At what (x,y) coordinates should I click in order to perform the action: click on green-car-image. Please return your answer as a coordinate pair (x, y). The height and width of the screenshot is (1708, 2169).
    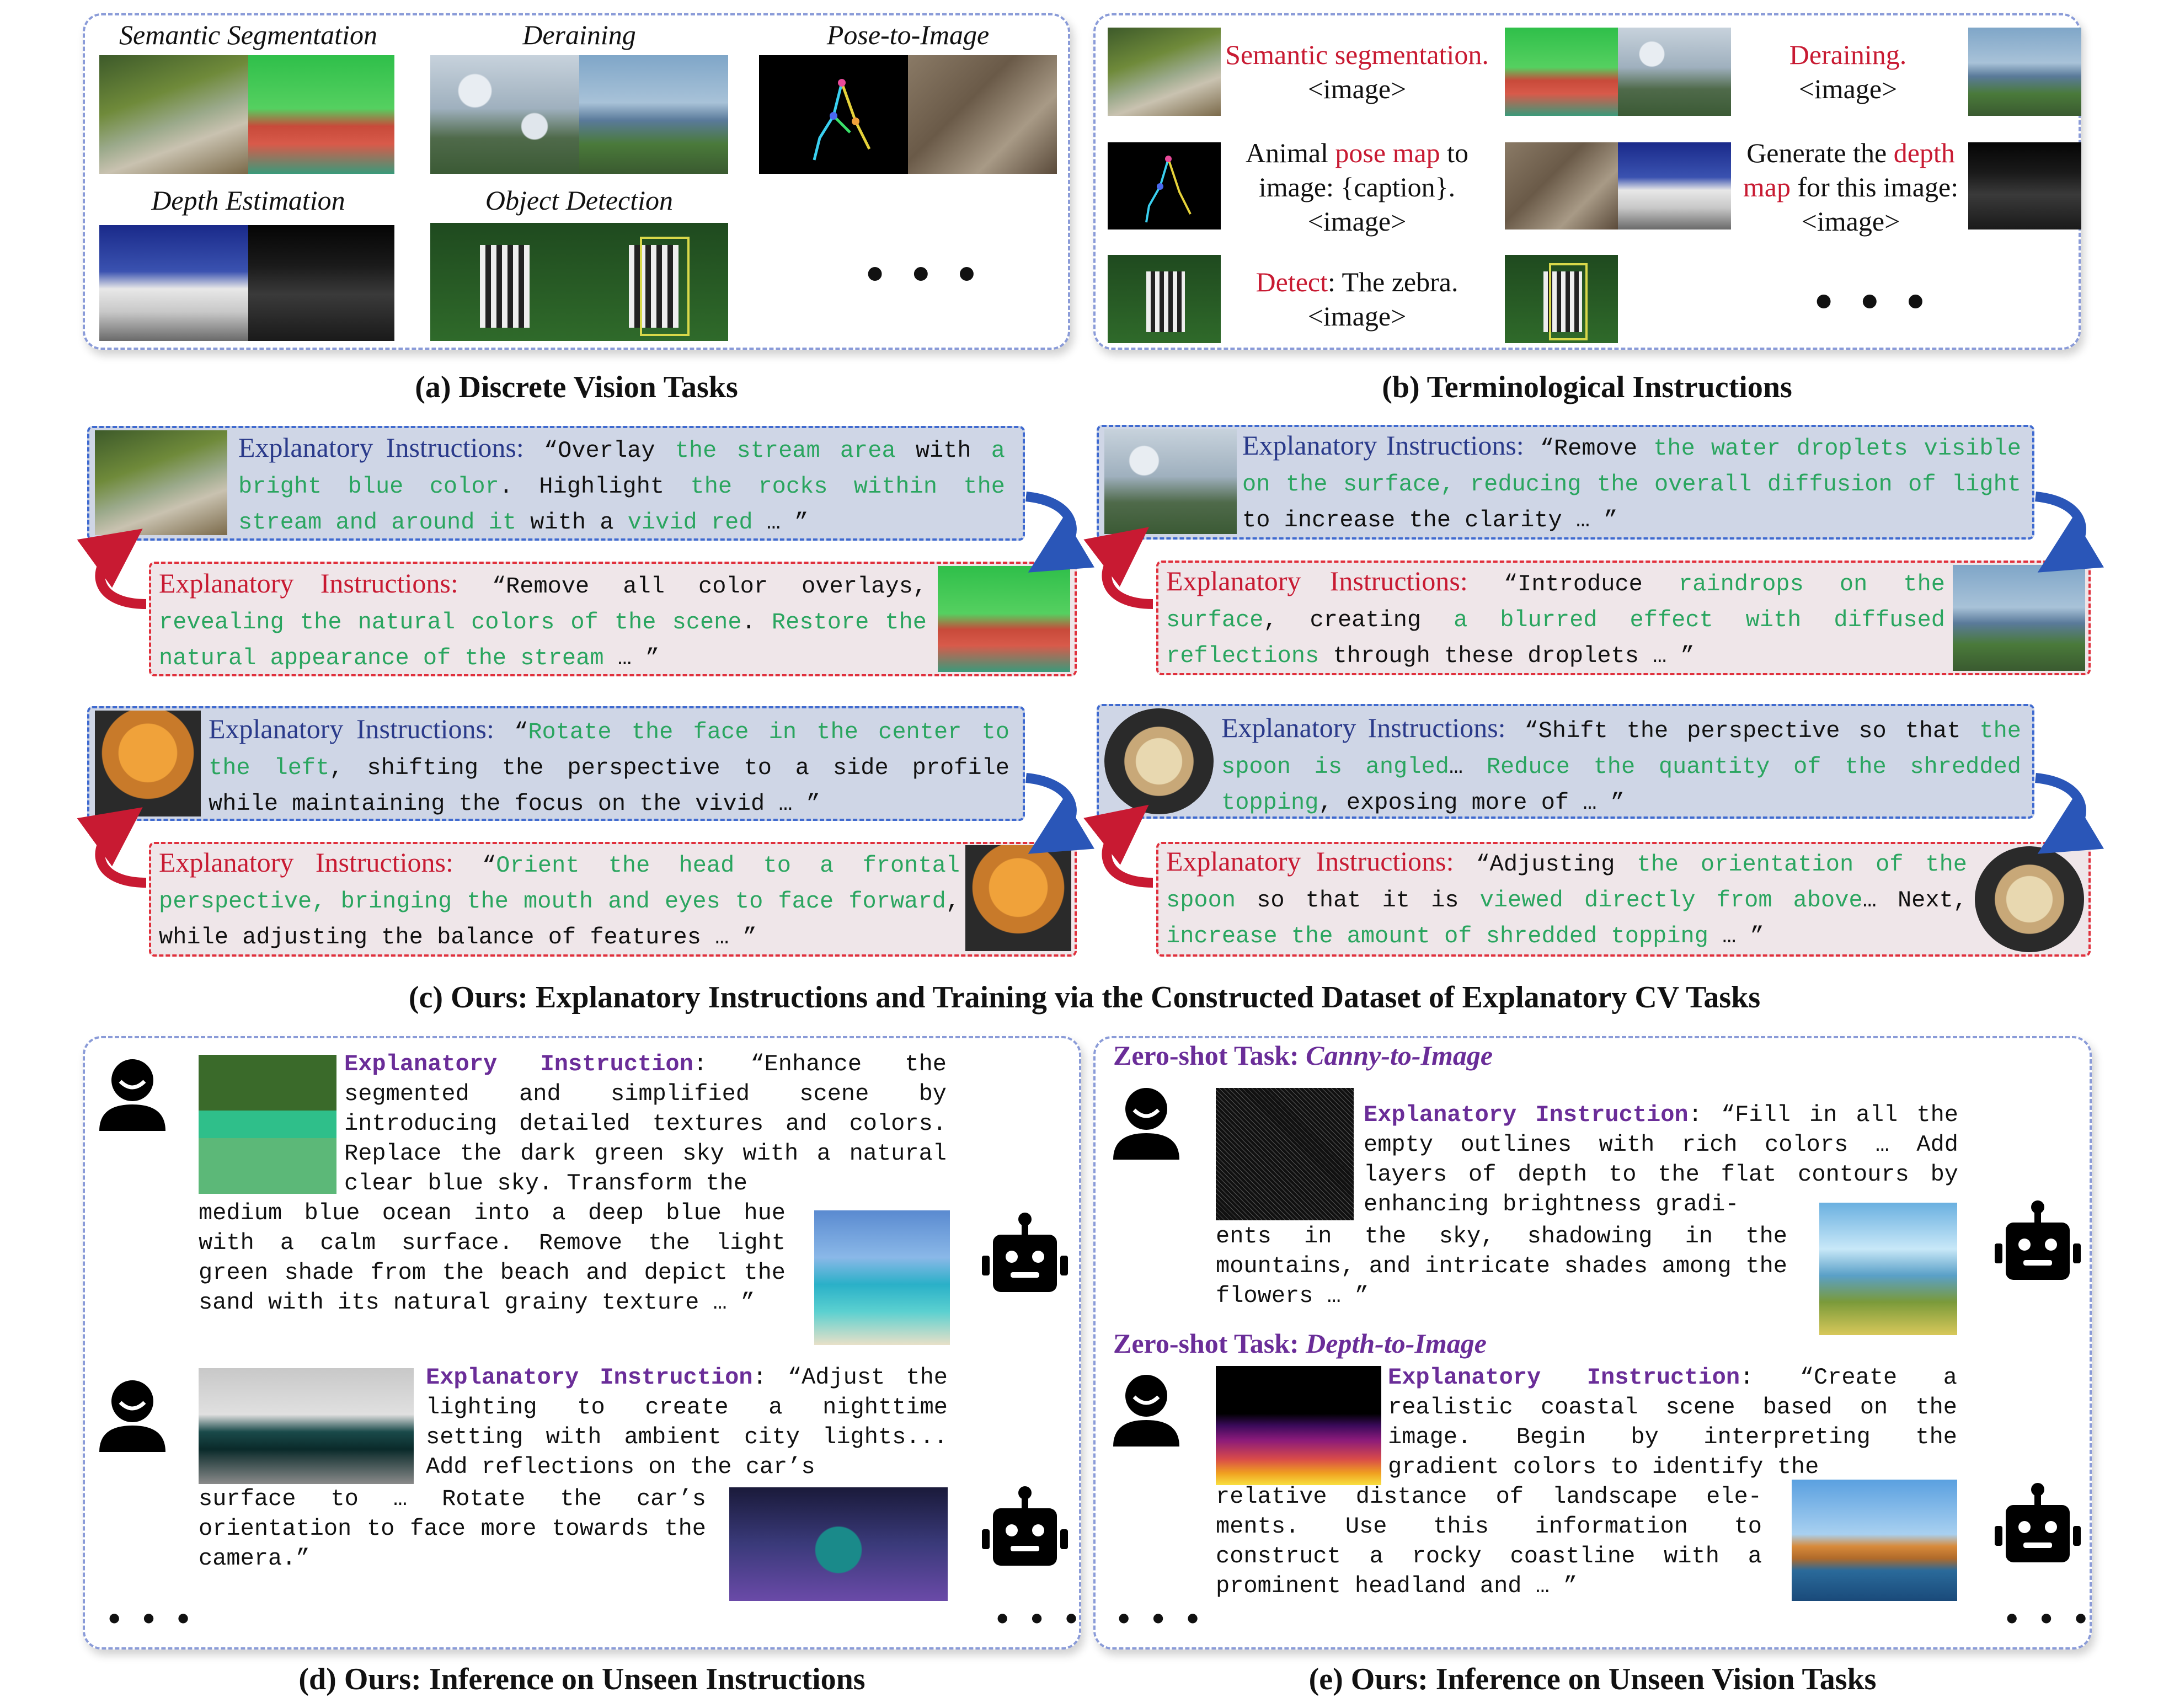
    Looking at the image, I should click on (306, 1426).